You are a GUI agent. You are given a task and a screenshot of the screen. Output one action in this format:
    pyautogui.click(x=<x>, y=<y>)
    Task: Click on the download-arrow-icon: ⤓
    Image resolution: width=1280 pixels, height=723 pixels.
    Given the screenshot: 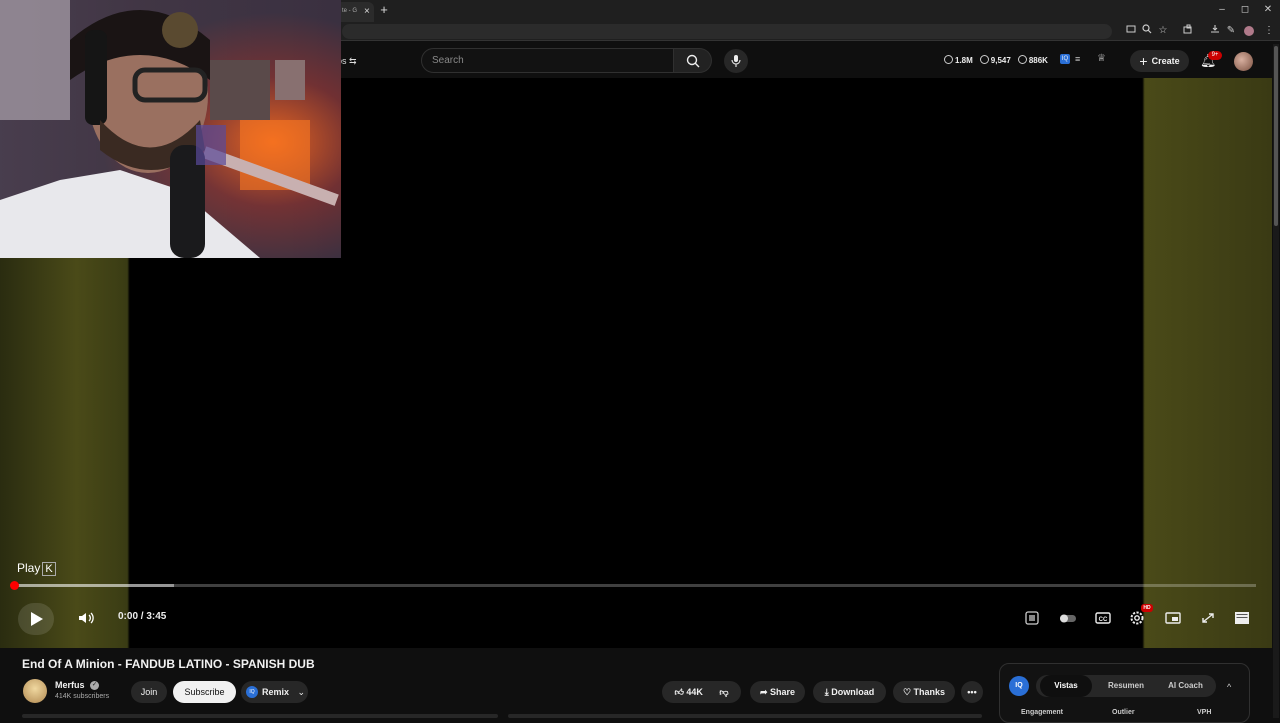 What is the action you would take?
    pyautogui.click(x=826, y=692)
    